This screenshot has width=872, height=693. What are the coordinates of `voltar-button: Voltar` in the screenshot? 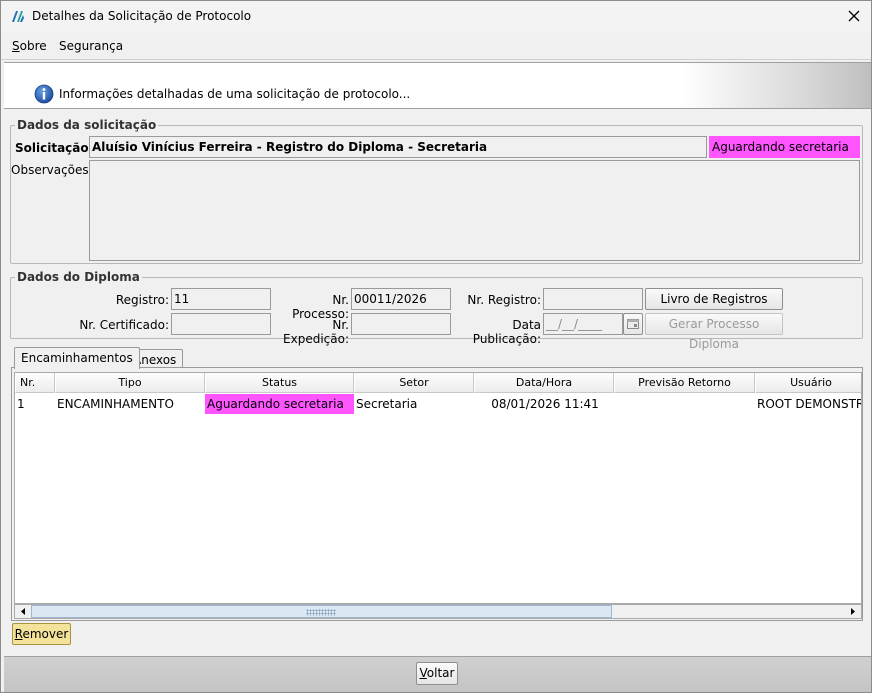 It's located at (437, 673).